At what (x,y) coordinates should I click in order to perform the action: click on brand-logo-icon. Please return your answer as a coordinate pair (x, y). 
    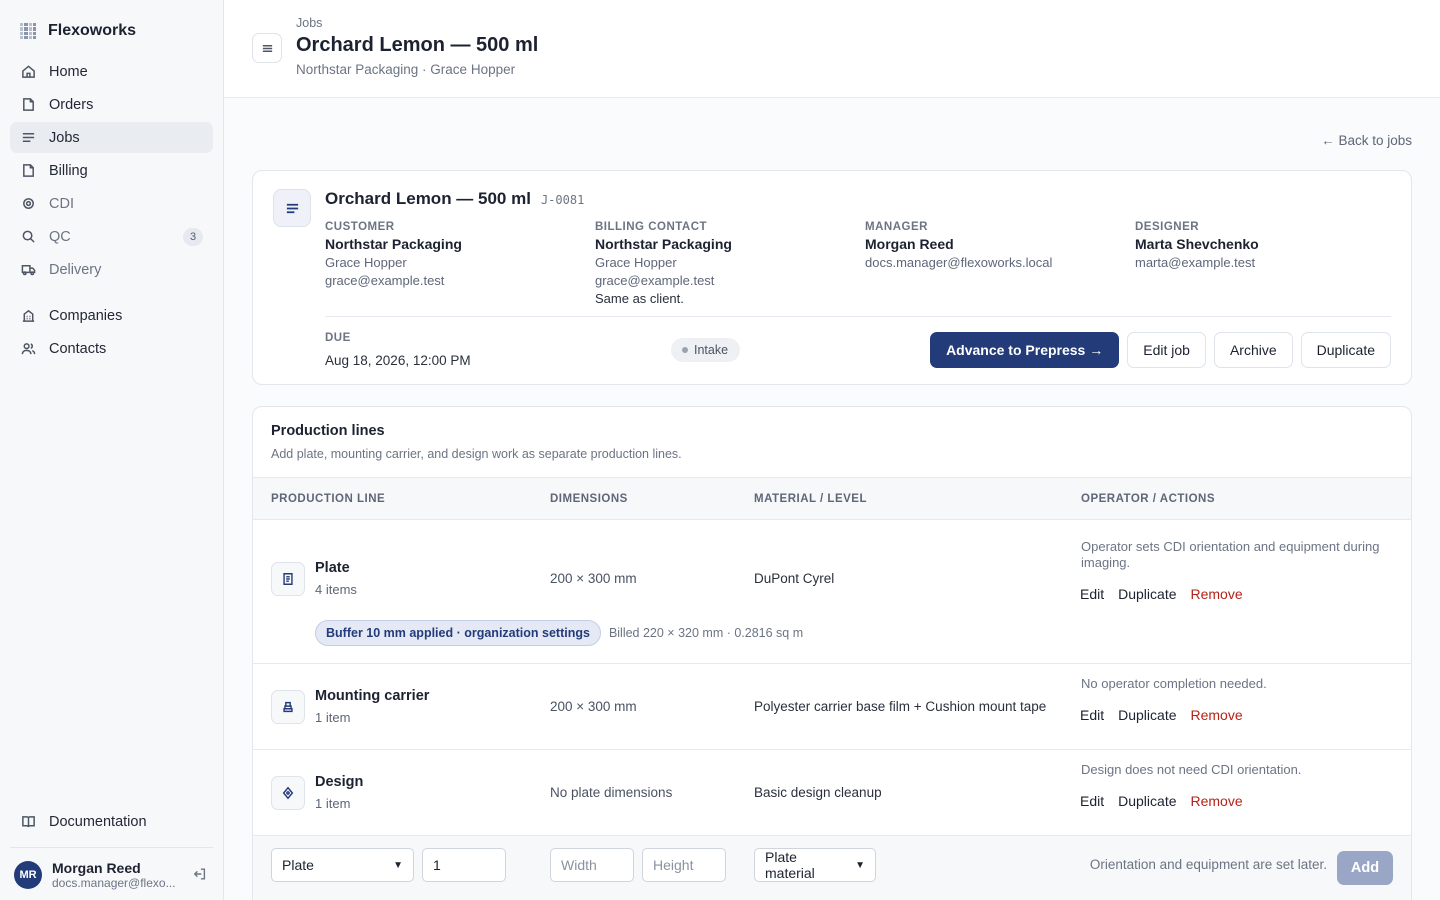
    Looking at the image, I should click on (28, 31).